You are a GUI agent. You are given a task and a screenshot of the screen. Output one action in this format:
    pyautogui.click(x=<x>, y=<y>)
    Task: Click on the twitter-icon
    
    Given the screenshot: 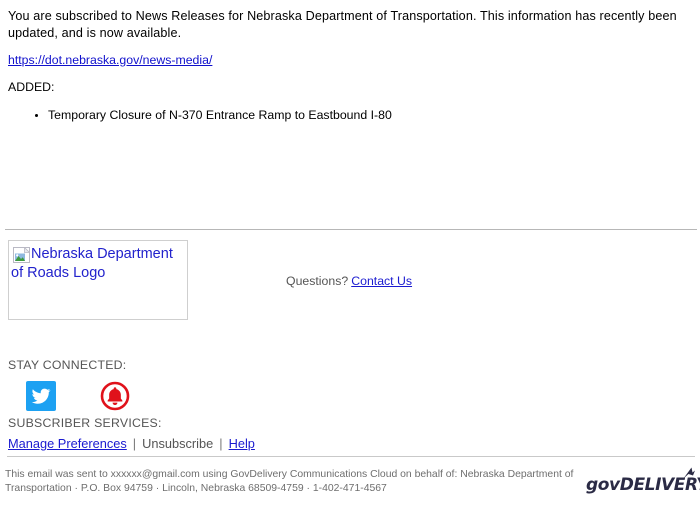 What is the action you would take?
    pyautogui.click(x=41, y=396)
    